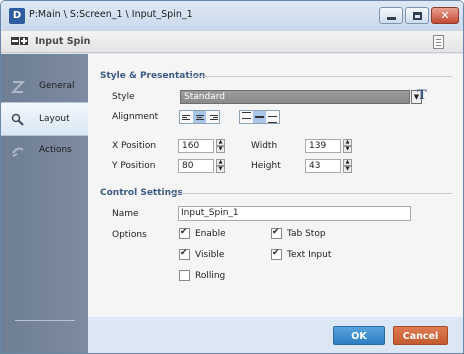 The height and width of the screenshot is (354, 464). I want to click on maximize-icon, so click(417, 15).